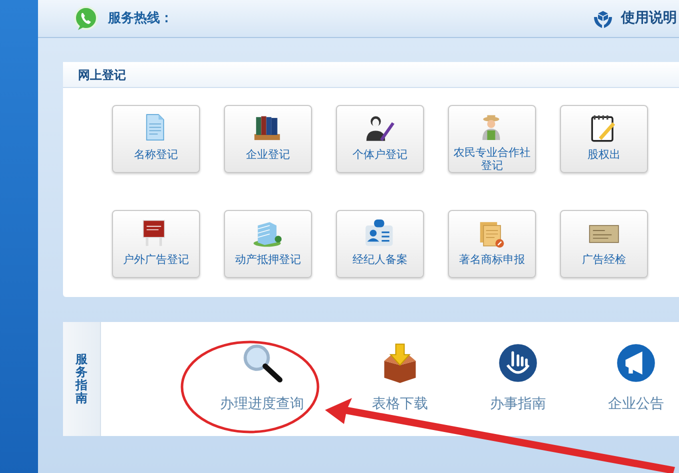  Describe the element at coordinates (156, 139) in the screenshot. I see `registration-tile: 名称登记` at that location.